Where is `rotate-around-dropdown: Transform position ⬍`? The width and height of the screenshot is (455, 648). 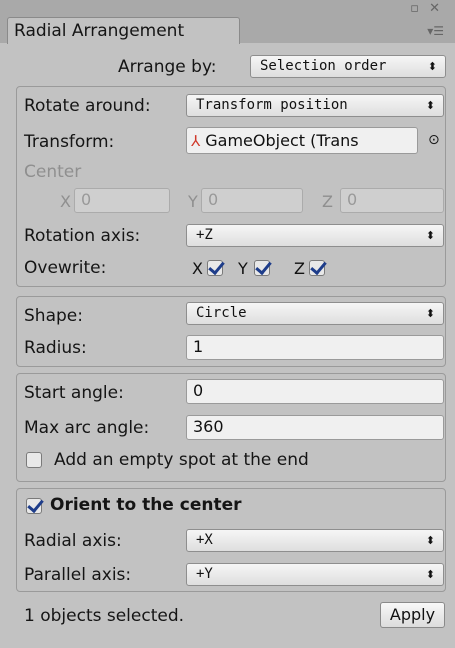
rotate-around-dropdown: Transform position ⬍ is located at coordinates (315, 105).